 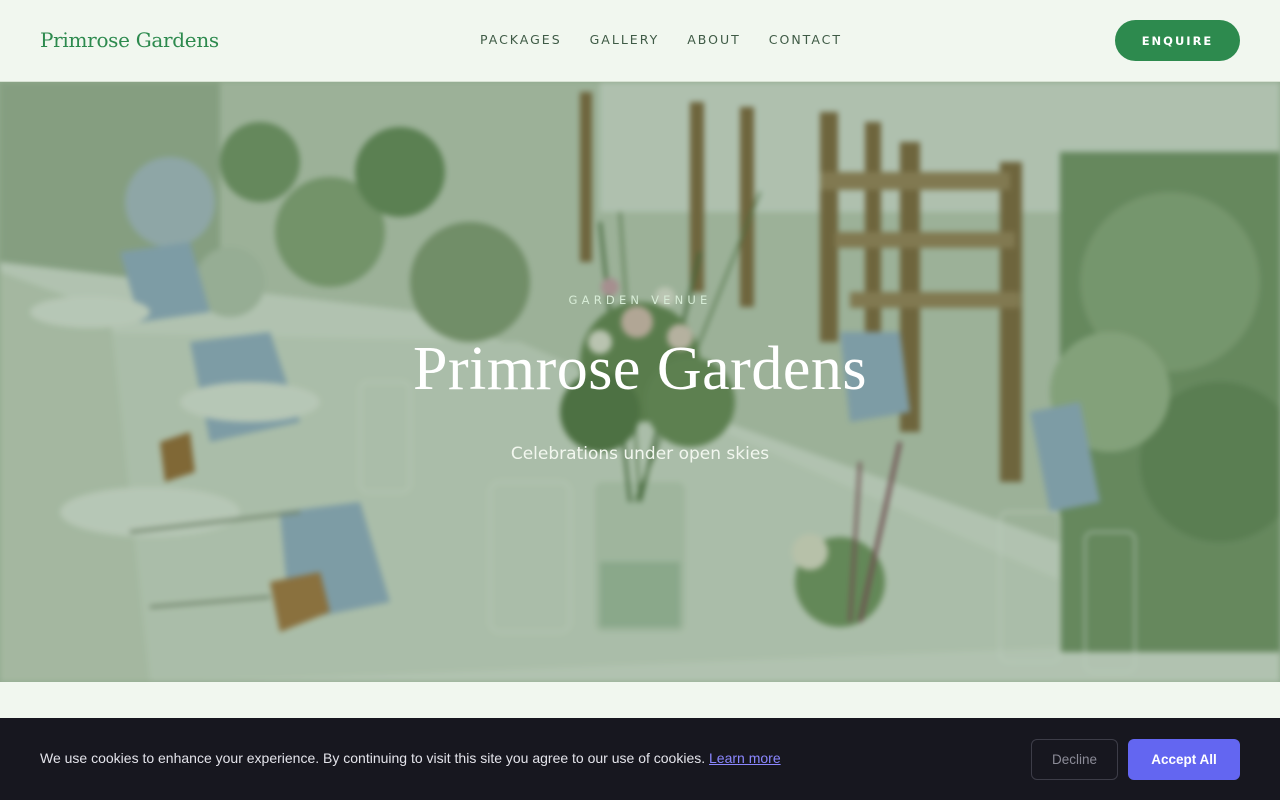 What do you see at coordinates (714, 39) in the screenshot?
I see `nav-link-about: ABOUT` at bounding box center [714, 39].